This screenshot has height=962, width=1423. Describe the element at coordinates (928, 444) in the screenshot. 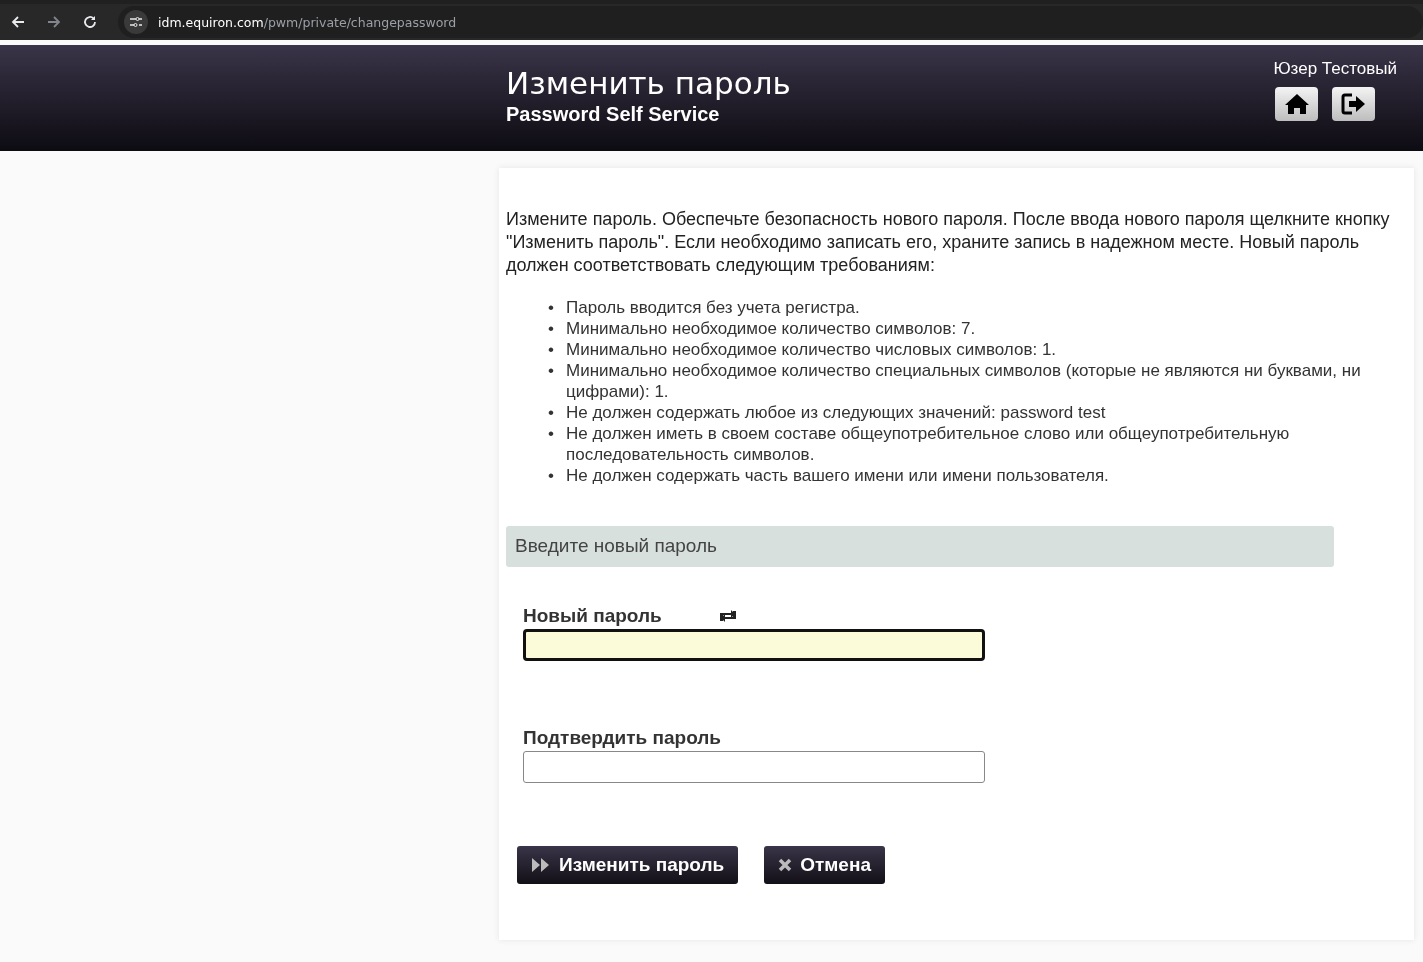

I see `requirement-item: Не должен иметь в своем составе общеупотребительное слово или общеупотребительную последовательность символов.` at that location.